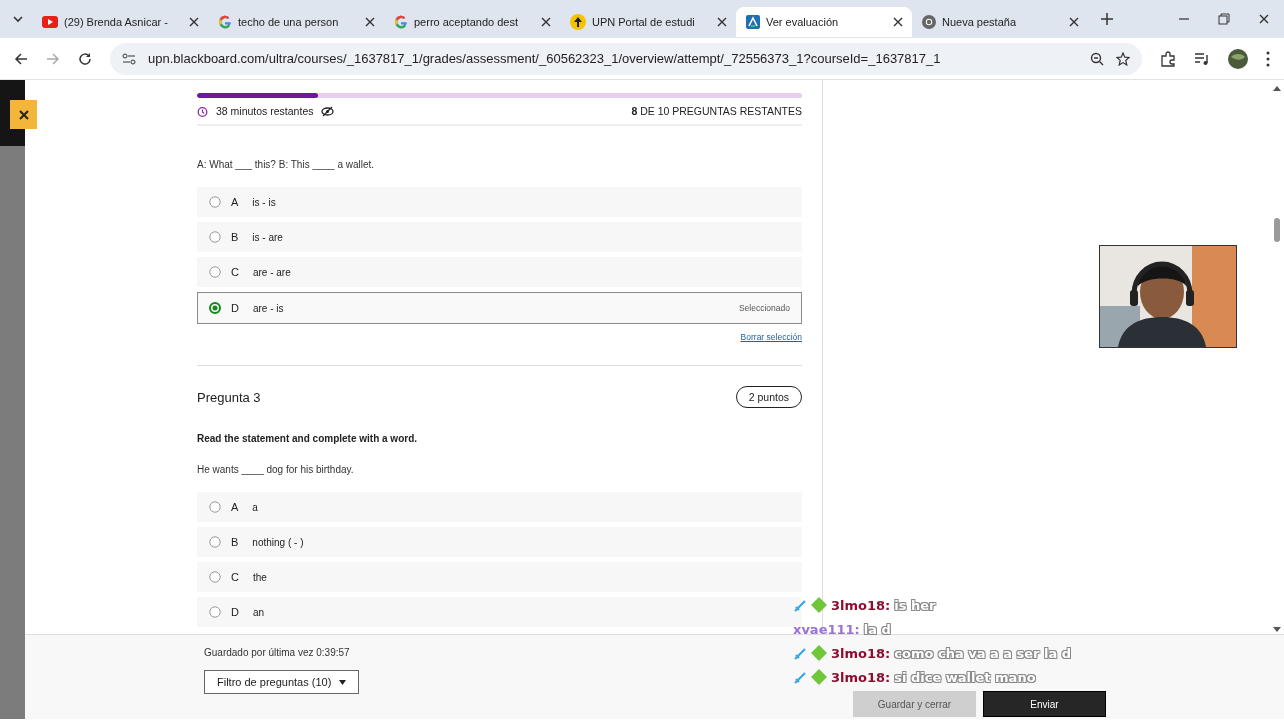 The height and width of the screenshot is (720, 1284). What do you see at coordinates (296, 22) in the screenshot?
I see `browser-tab: techo de una person` at bounding box center [296, 22].